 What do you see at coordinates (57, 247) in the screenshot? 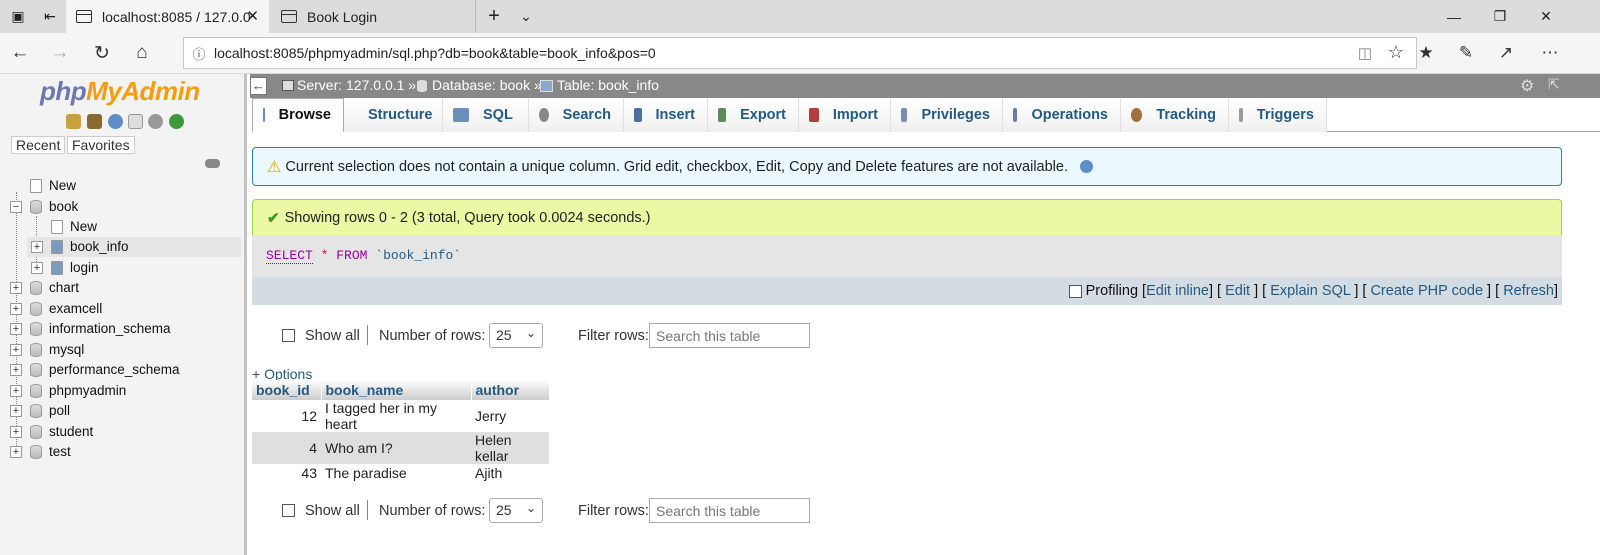
I see `table-icon` at bounding box center [57, 247].